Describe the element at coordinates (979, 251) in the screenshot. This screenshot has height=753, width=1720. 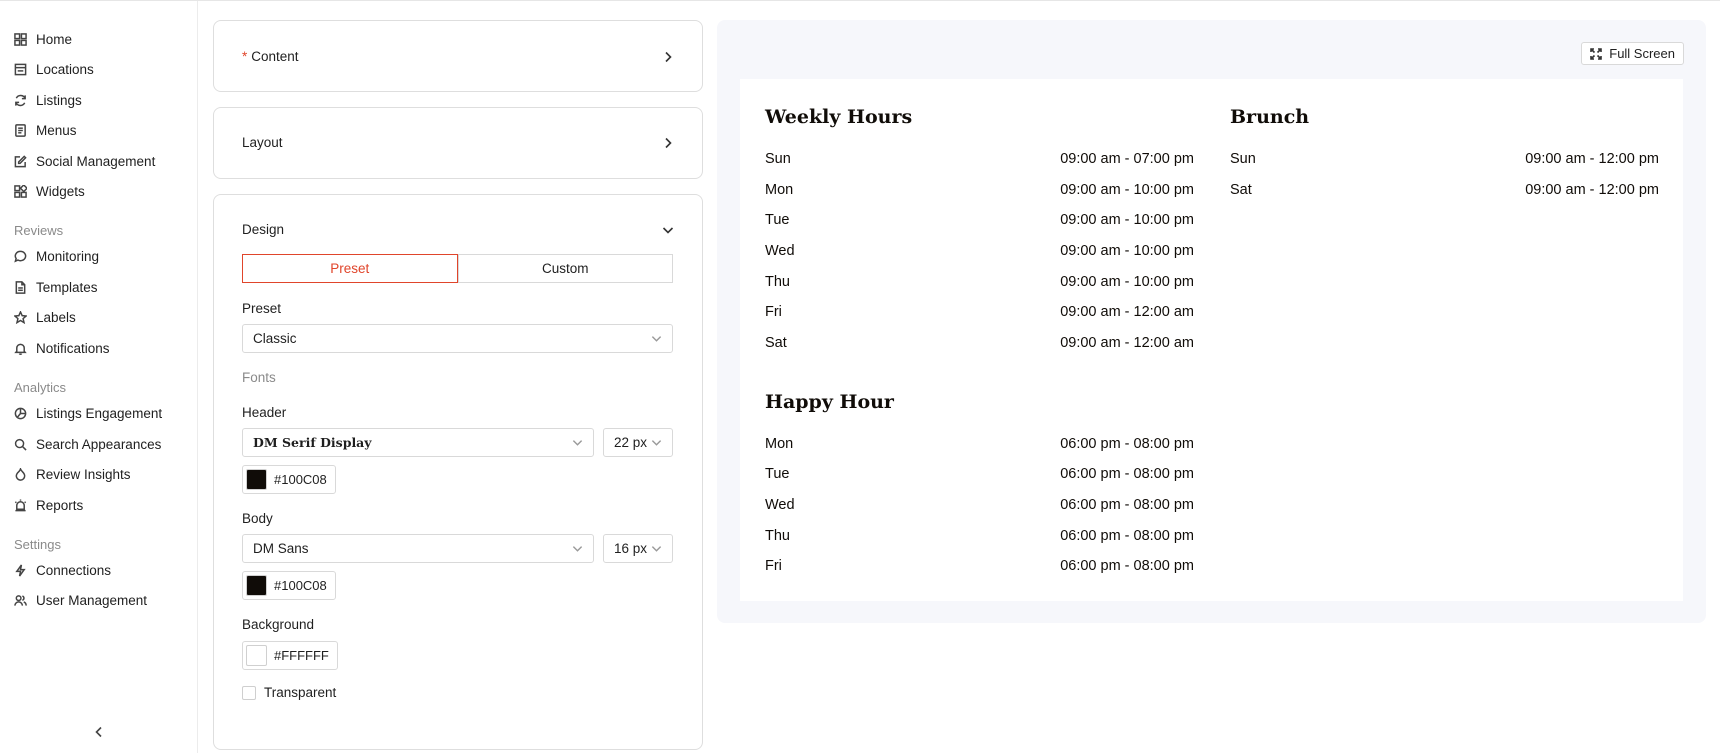
I see `hours-row: Wed 09:00 am - 10:00 pm` at that location.